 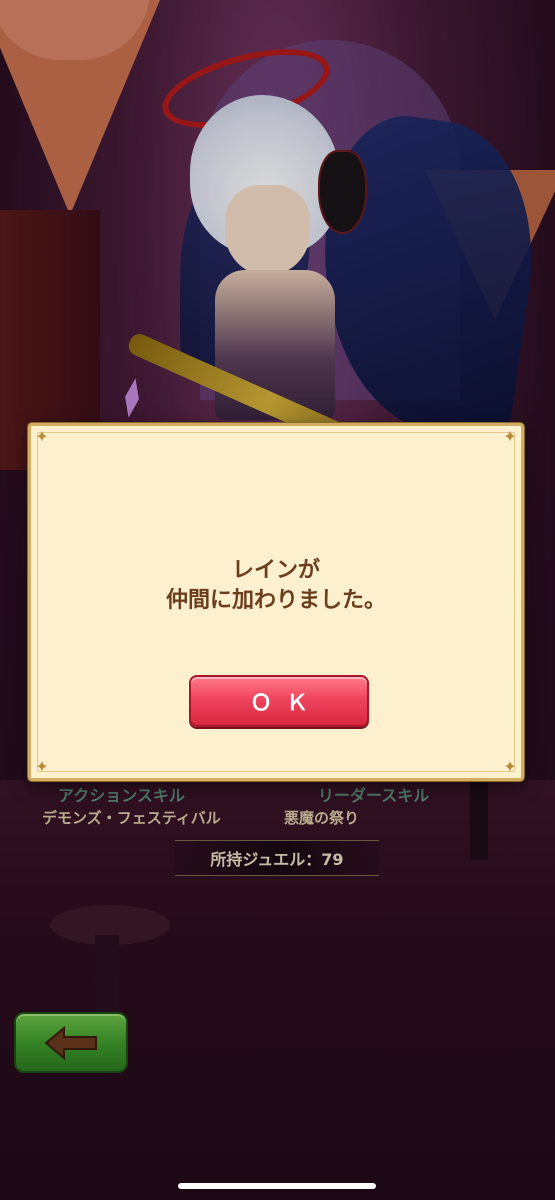 What do you see at coordinates (277, 1186) in the screenshot?
I see `home-indicator` at bounding box center [277, 1186].